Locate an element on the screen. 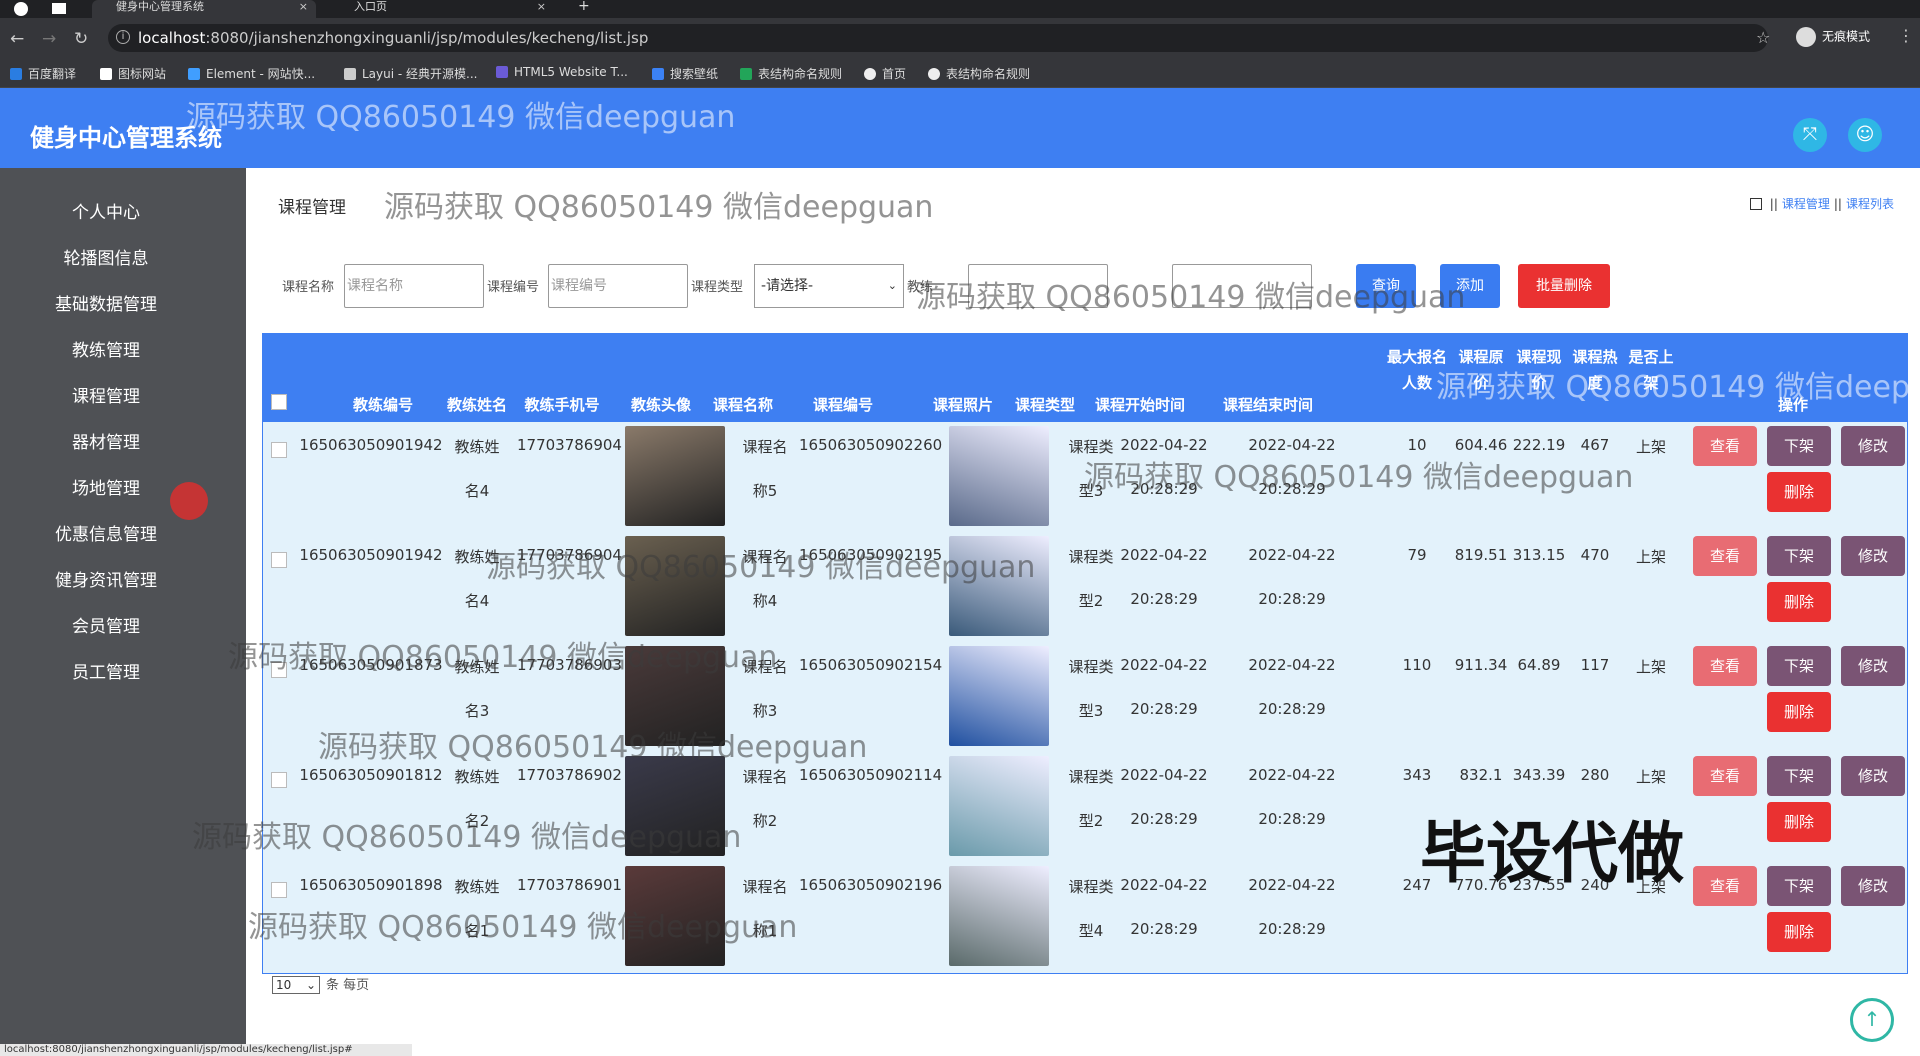  forward-icon: → is located at coordinates (49, 39).